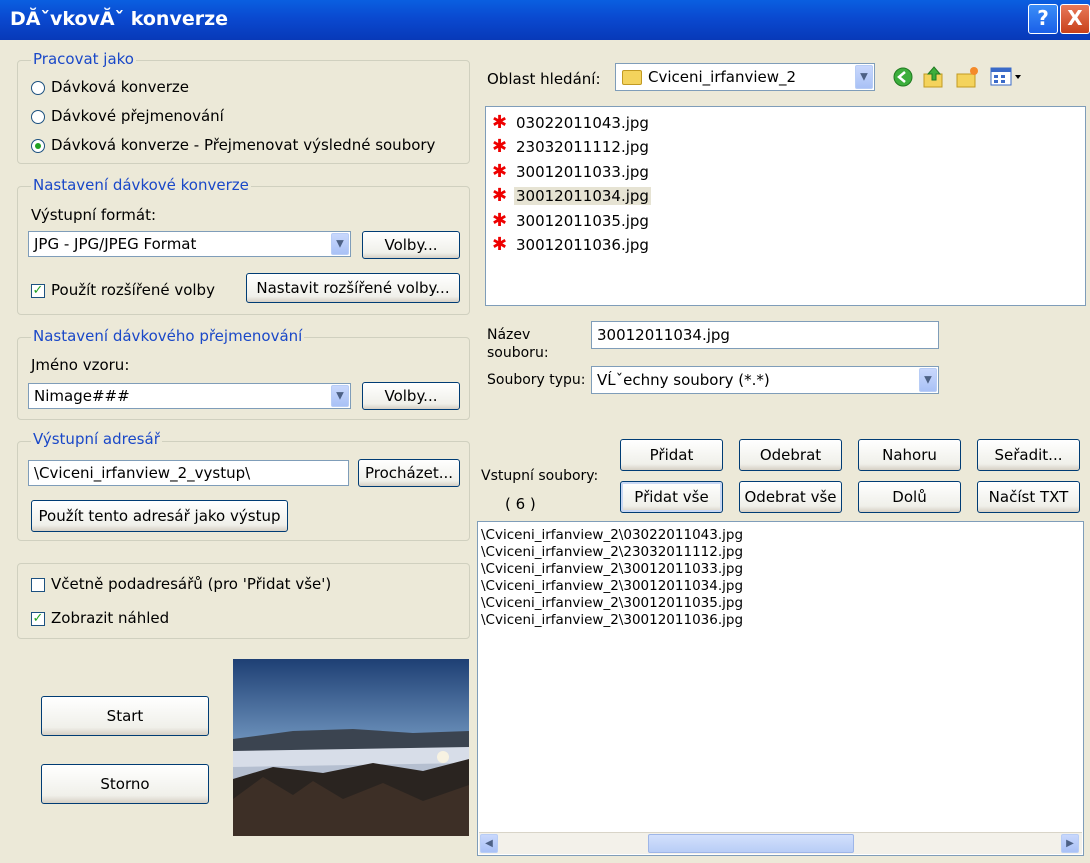 This screenshot has height=863, width=1090. Describe the element at coordinates (671, 455) in the screenshot. I see `add-button: Přidat` at that location.